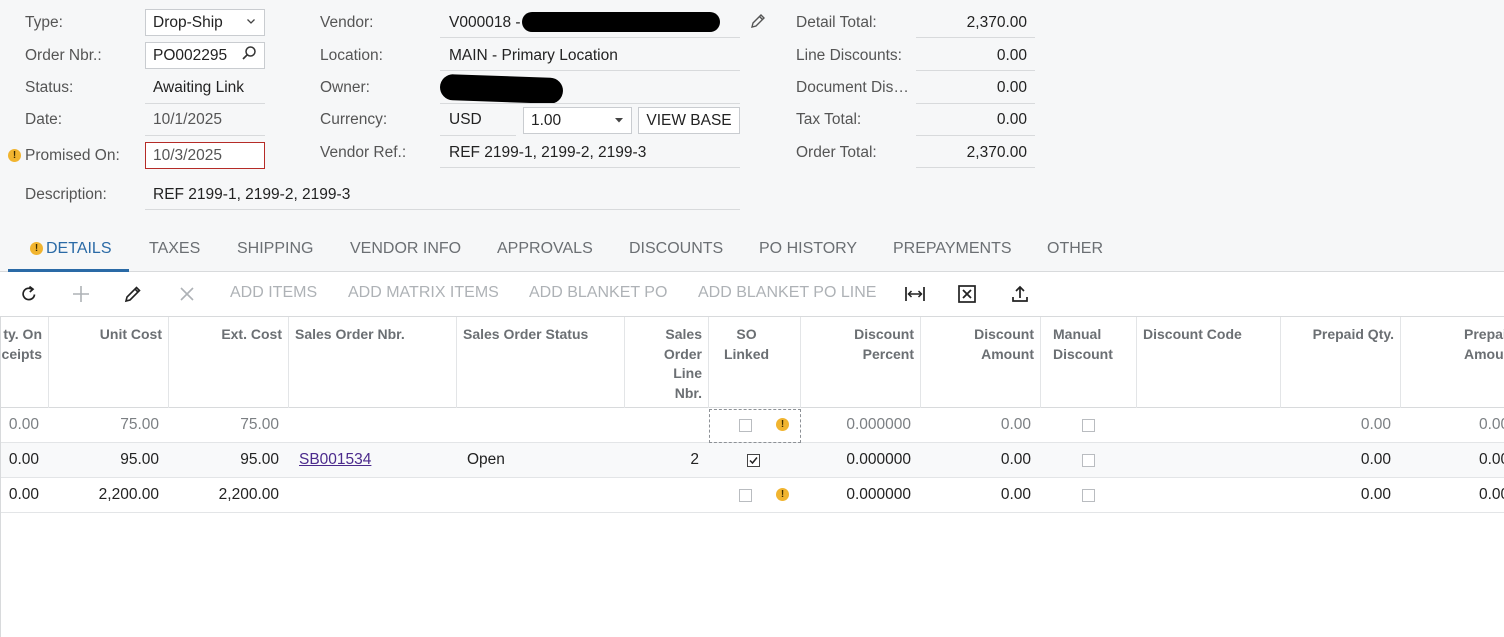  Describe the element at coordinates (1341, 362) in the screenshot. I see `col-prepaid-qty: Prepaid Qty.` at that location.